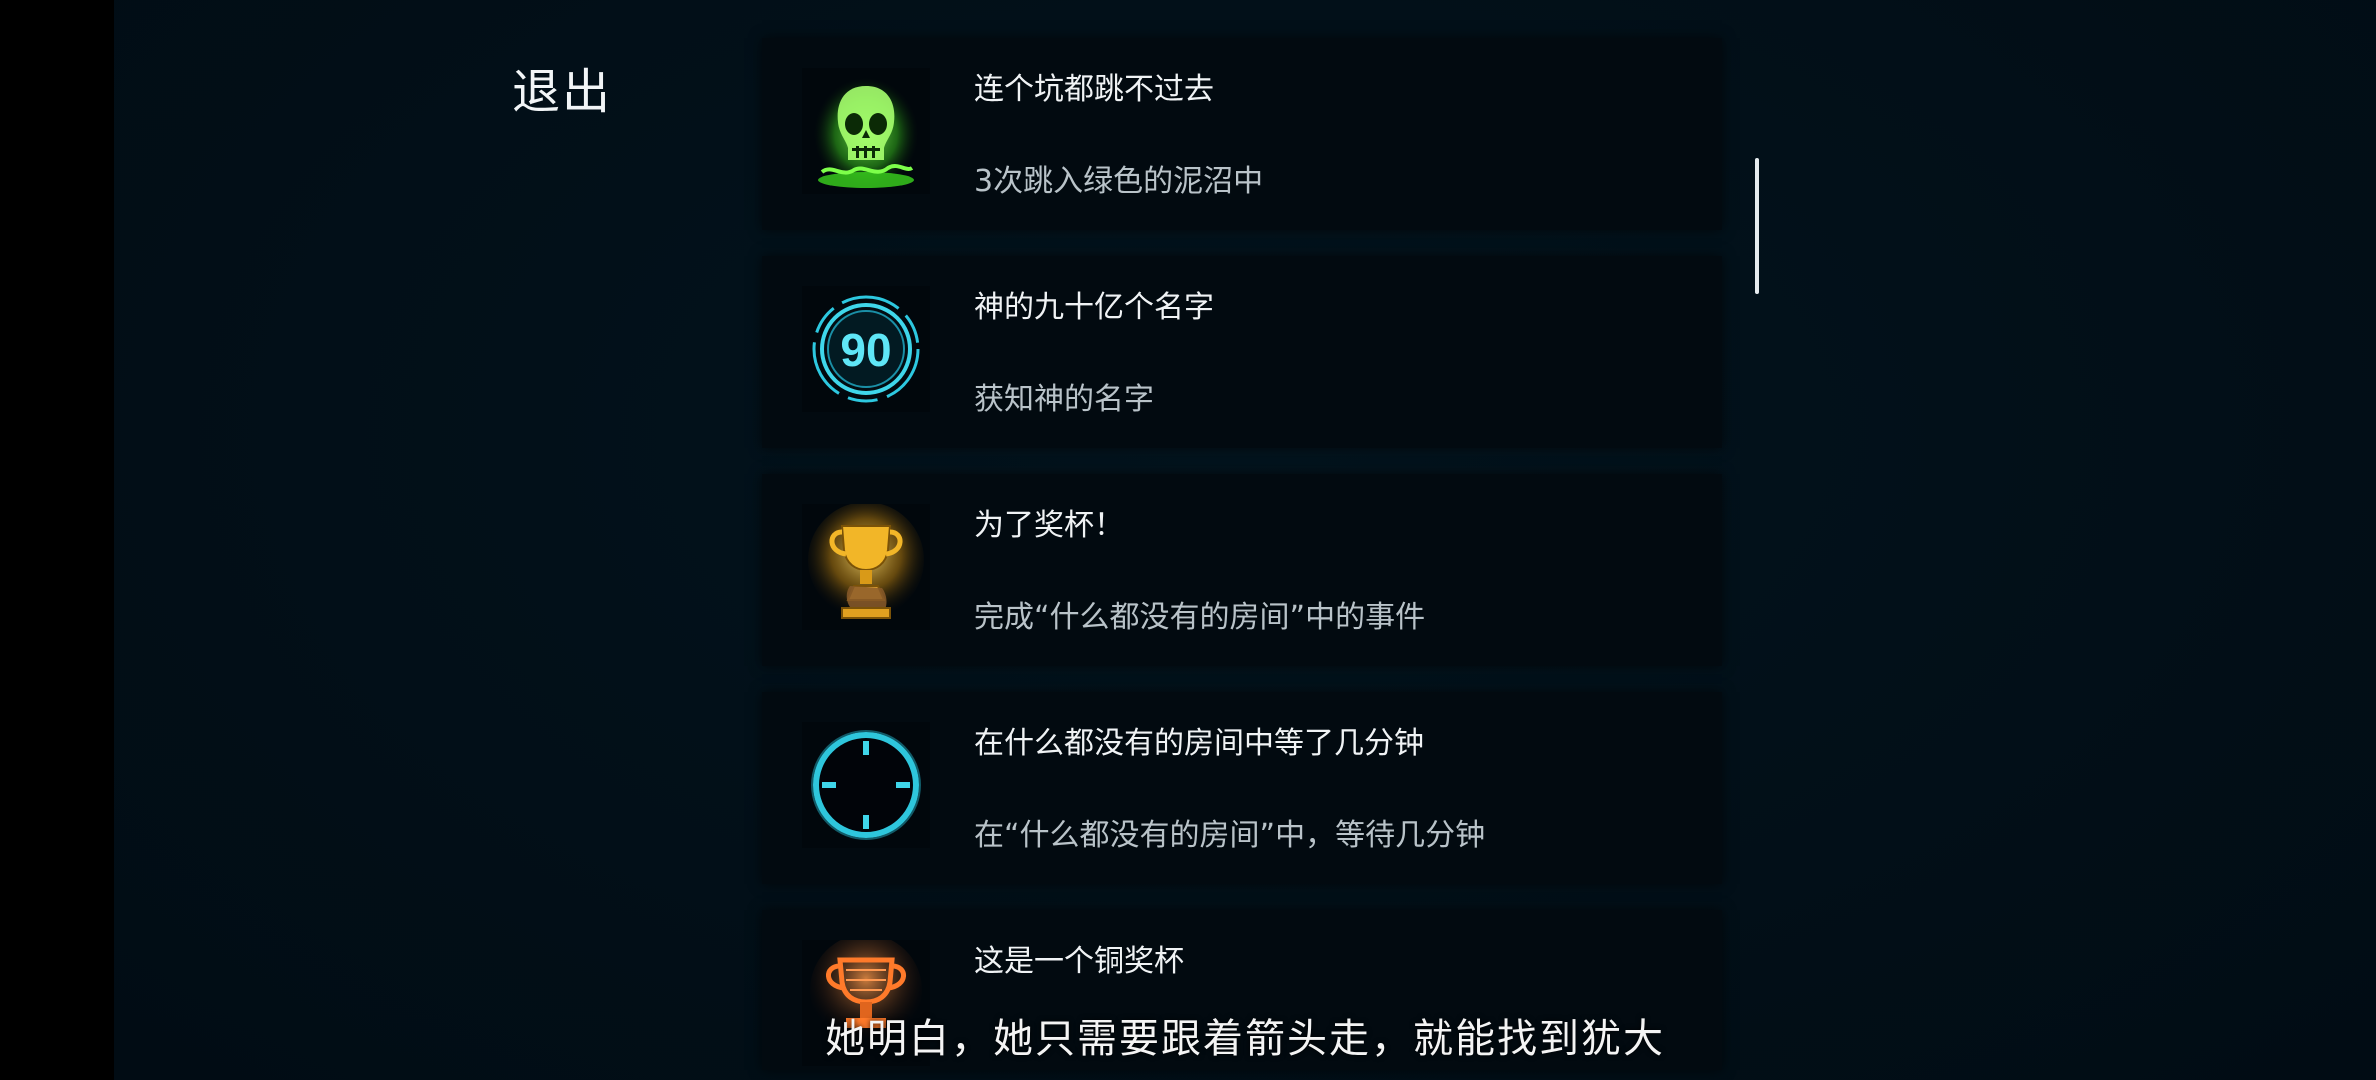  Describe the element at coordinates (1119, 181) in the screenshot. I see `achievement-description: 3次跳入绿色的泥沼中` at that location.